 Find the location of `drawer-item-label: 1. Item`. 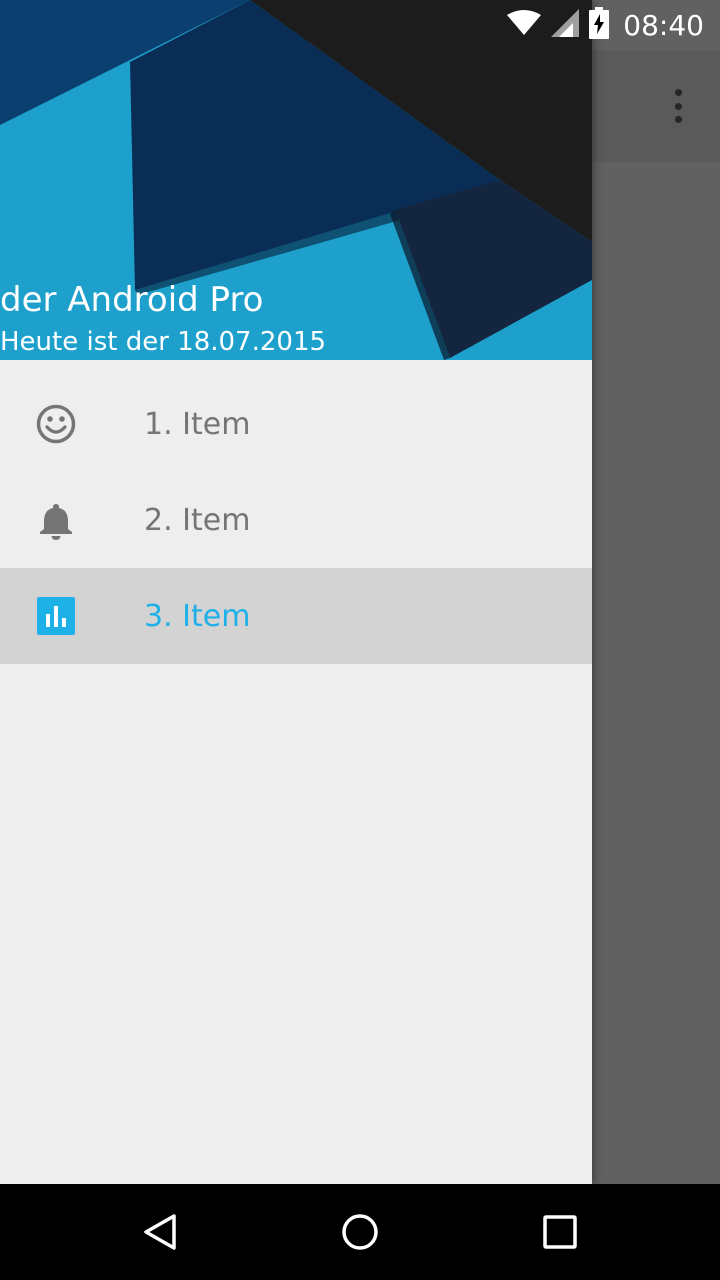

drawer-item-label: 1. Item is located at coordinates (197, 424).